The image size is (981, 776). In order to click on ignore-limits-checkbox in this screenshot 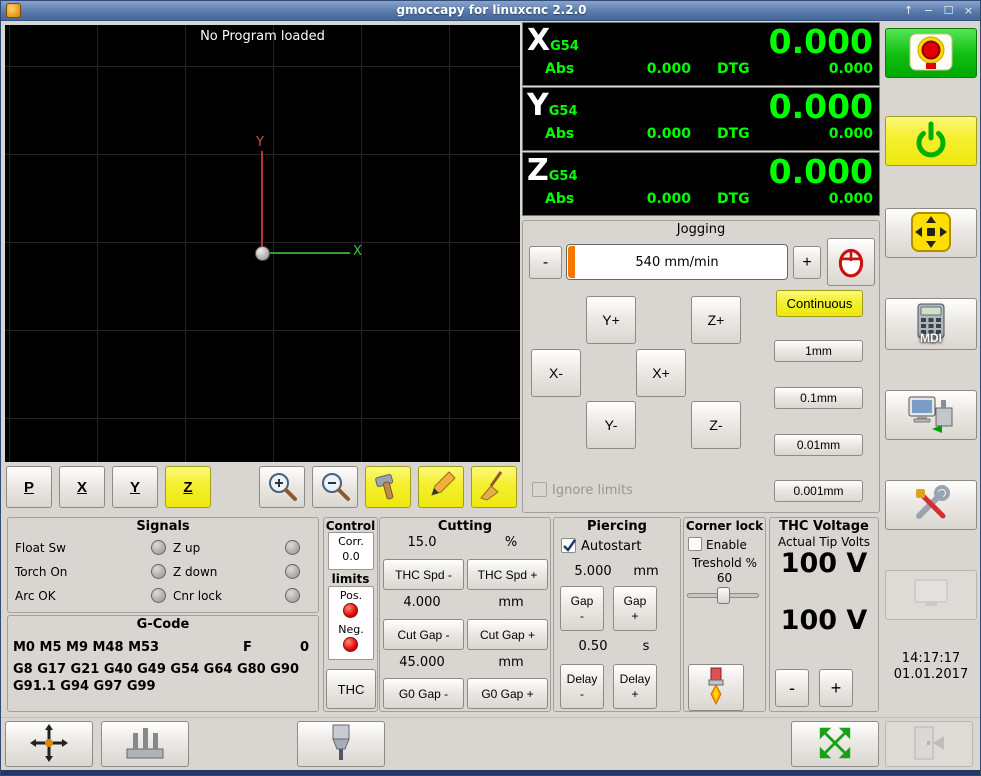, I will do `click(539, 489)`.